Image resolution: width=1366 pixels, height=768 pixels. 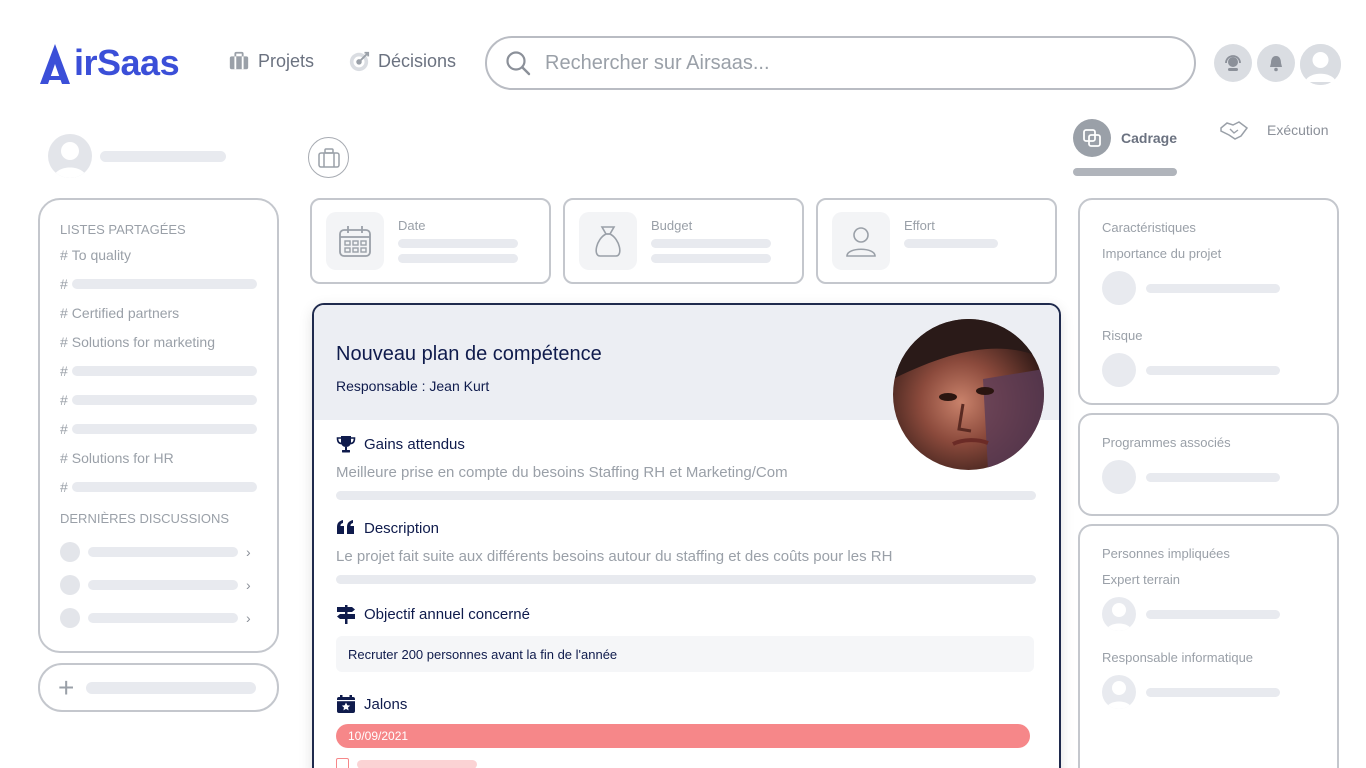 I want to click on add-list-button: +, so click(x=158, y=687).